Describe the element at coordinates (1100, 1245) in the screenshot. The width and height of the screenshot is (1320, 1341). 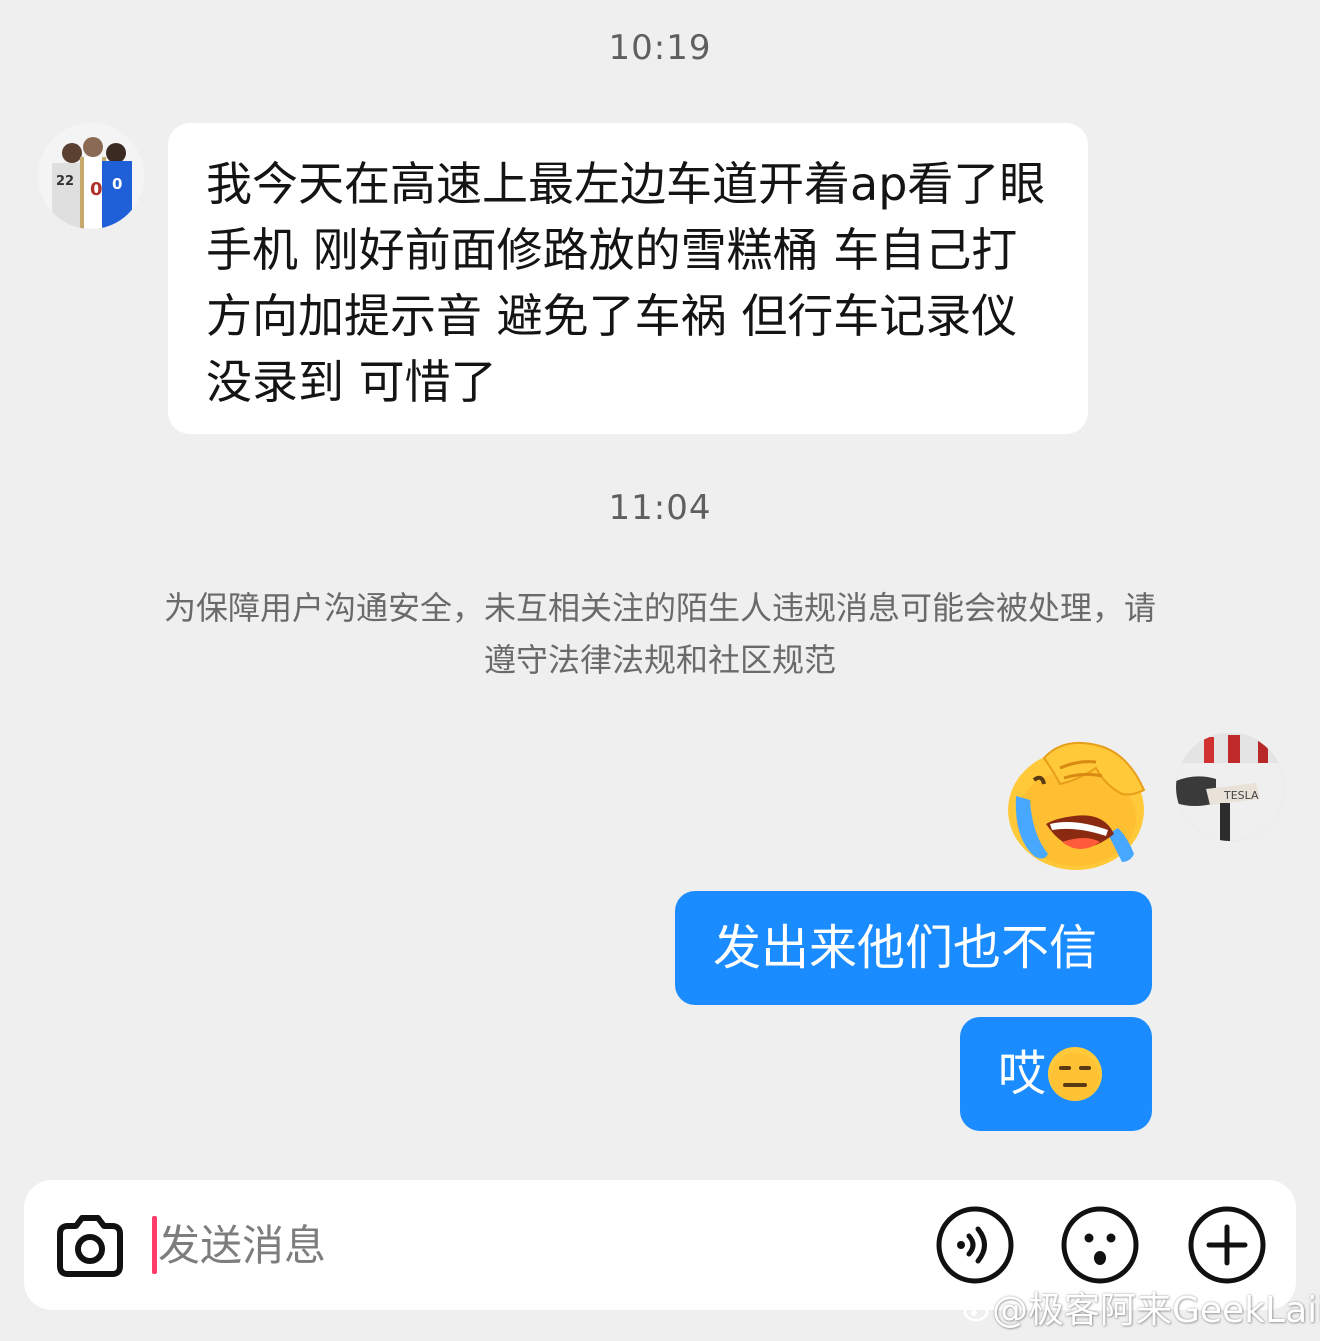
I see `emoji-icon` at that location.